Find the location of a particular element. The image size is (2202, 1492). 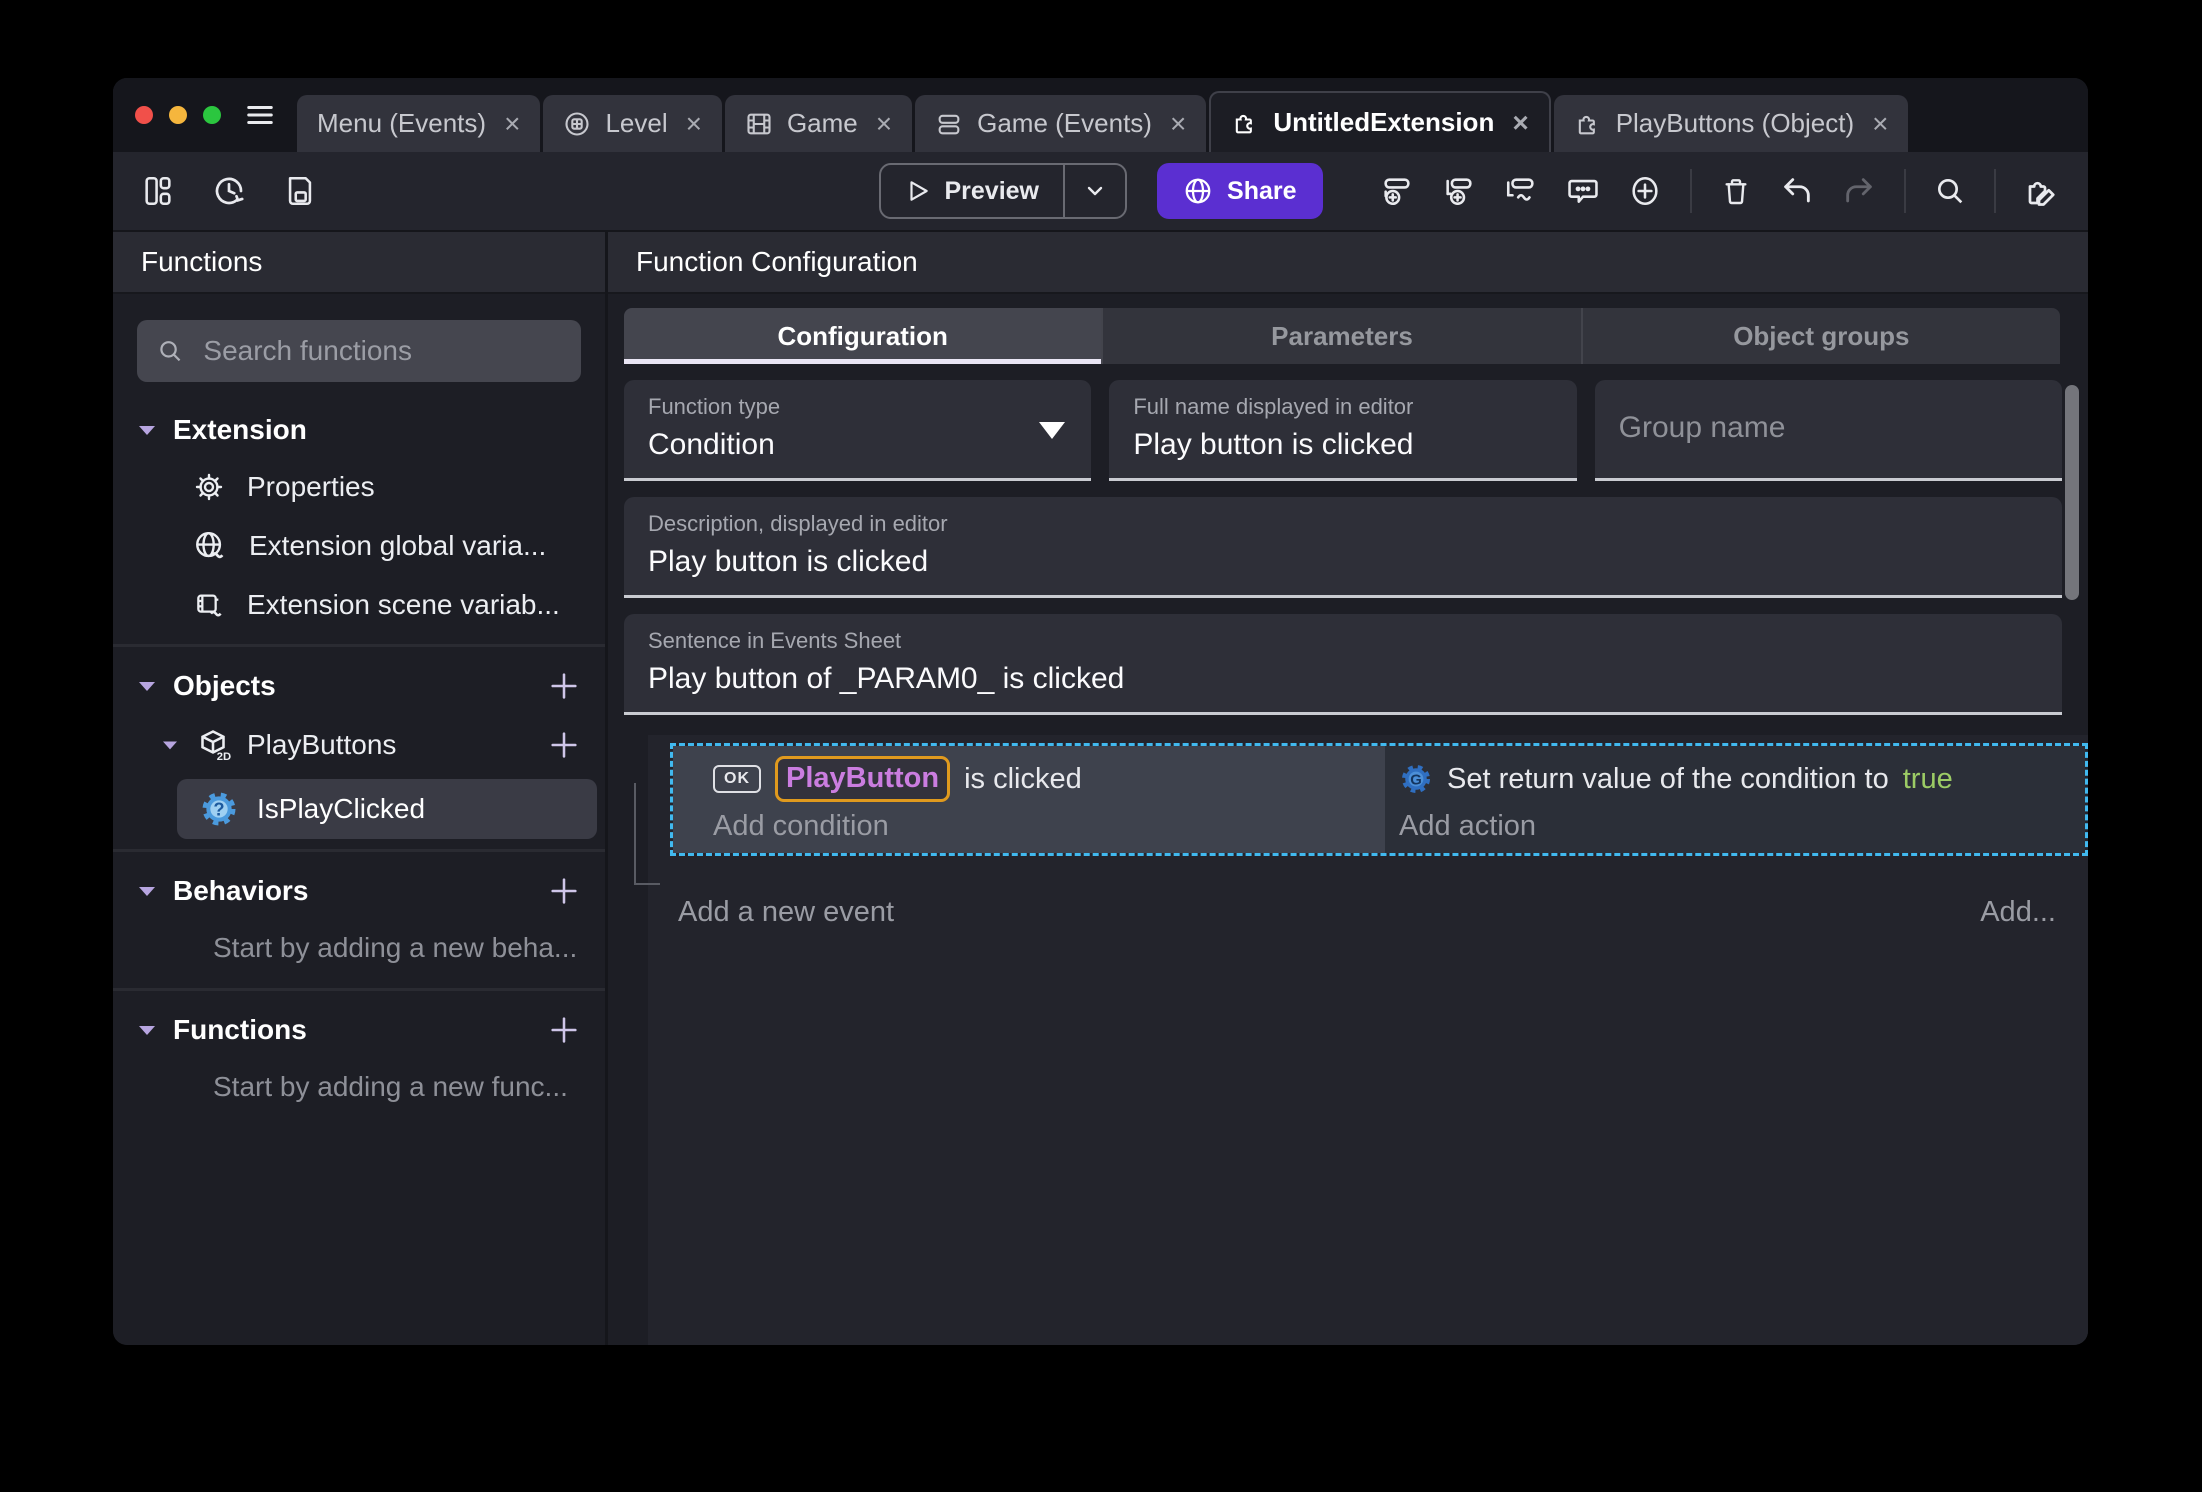

tab-label: Menu (Events) is located at coordinates (402, 123).